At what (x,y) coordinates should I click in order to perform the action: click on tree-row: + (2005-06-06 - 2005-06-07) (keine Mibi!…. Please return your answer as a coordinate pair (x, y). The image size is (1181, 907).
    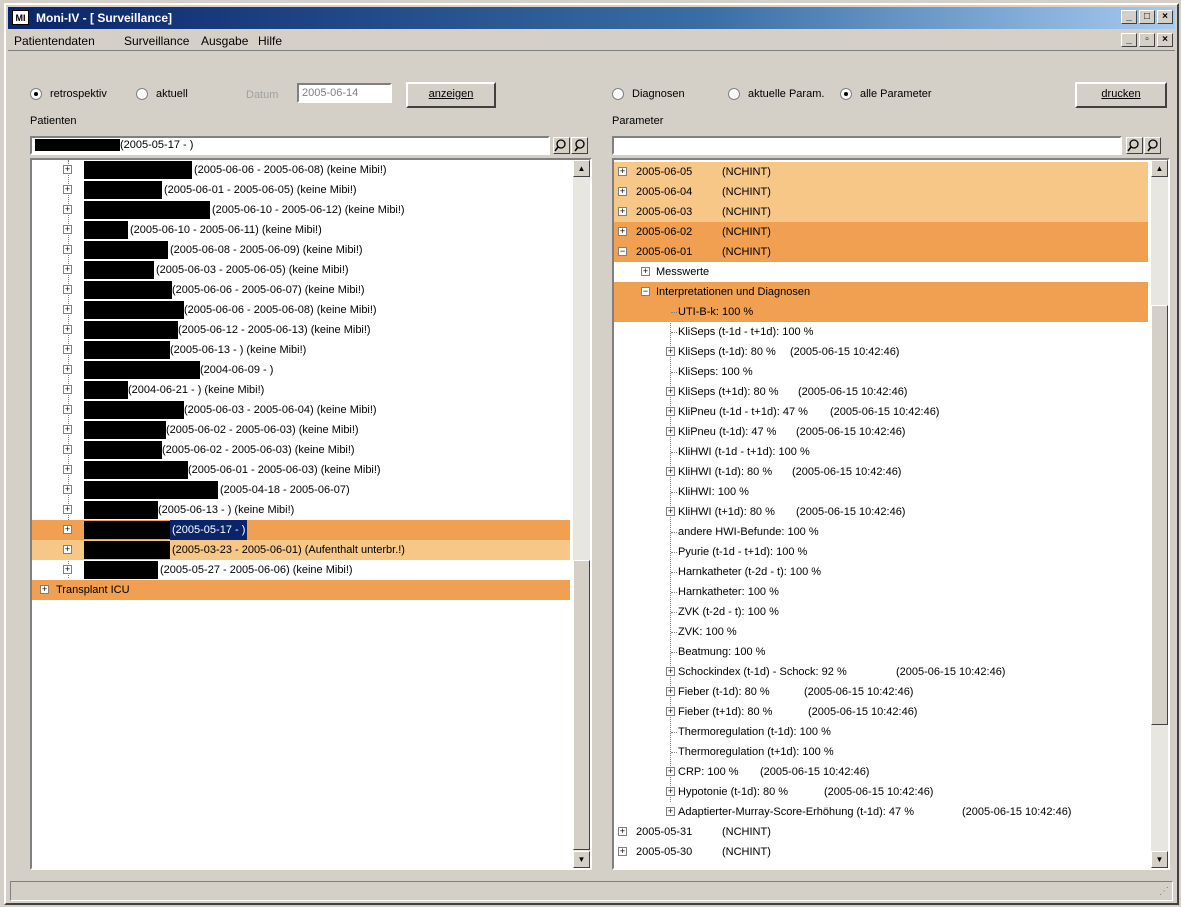
    Looking at the image, I should click on (301, 290).